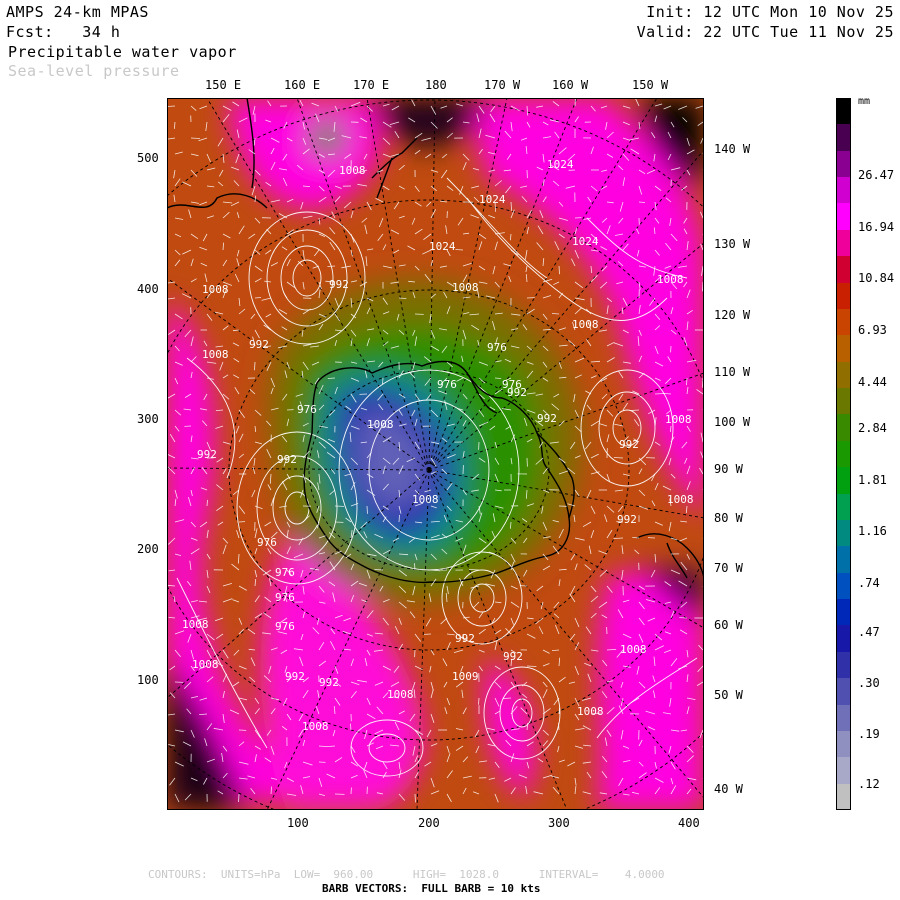  Describe the element at coordinates (728, 469) in the screenshot. I see `right-lon-label: 90 W` at that location.